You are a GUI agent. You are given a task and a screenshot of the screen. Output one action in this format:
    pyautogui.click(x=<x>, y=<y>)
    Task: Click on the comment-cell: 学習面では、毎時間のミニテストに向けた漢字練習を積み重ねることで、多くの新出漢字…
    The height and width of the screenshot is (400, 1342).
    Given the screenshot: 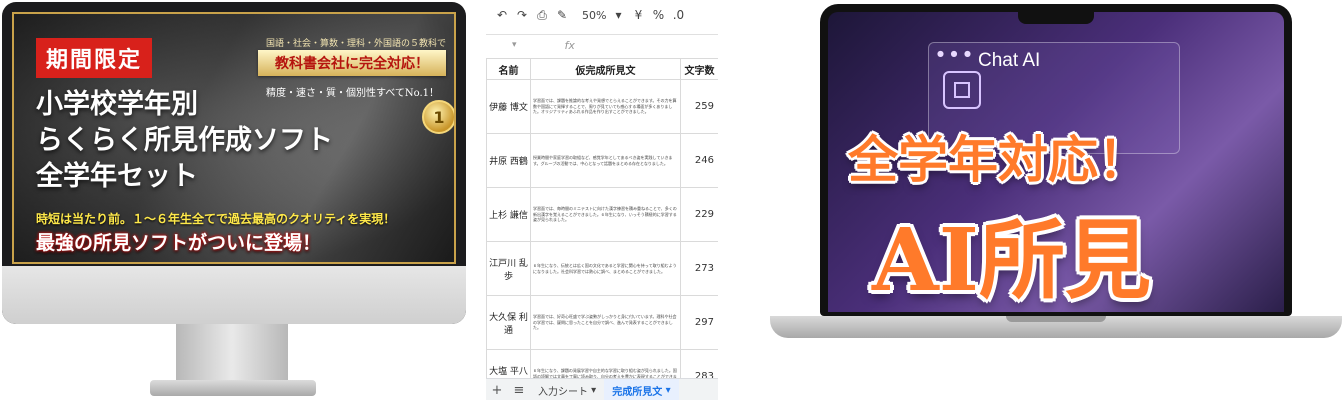 What is the action you would take?
    pyautogui.click(x=605, y=214)
    